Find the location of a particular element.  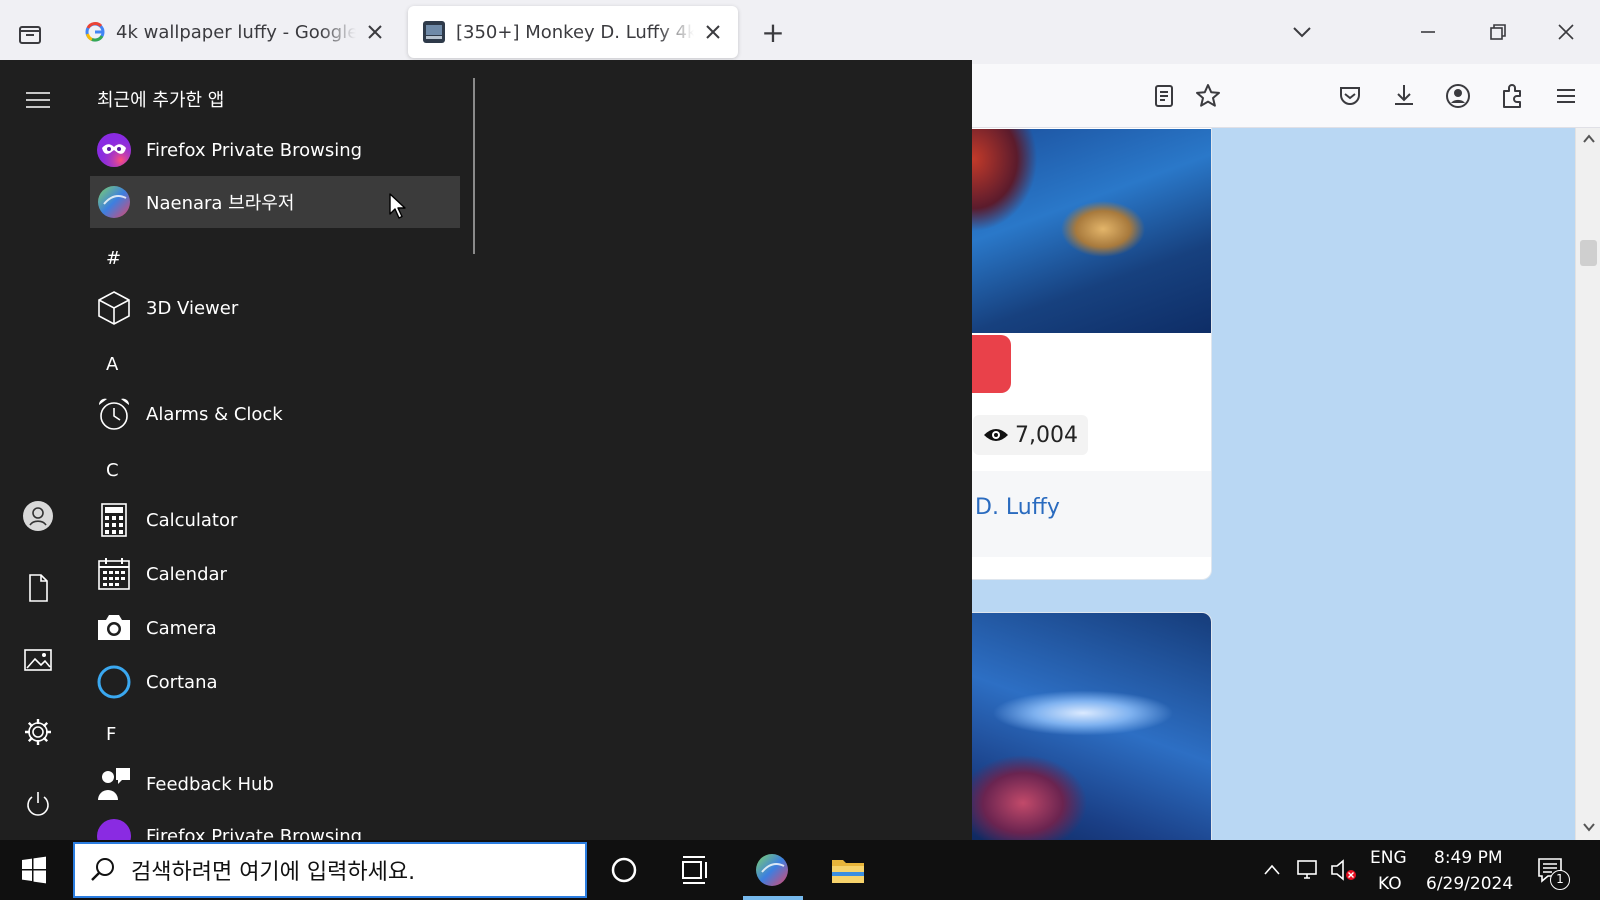

windows-start-icon is located at coordinates (34, 870).